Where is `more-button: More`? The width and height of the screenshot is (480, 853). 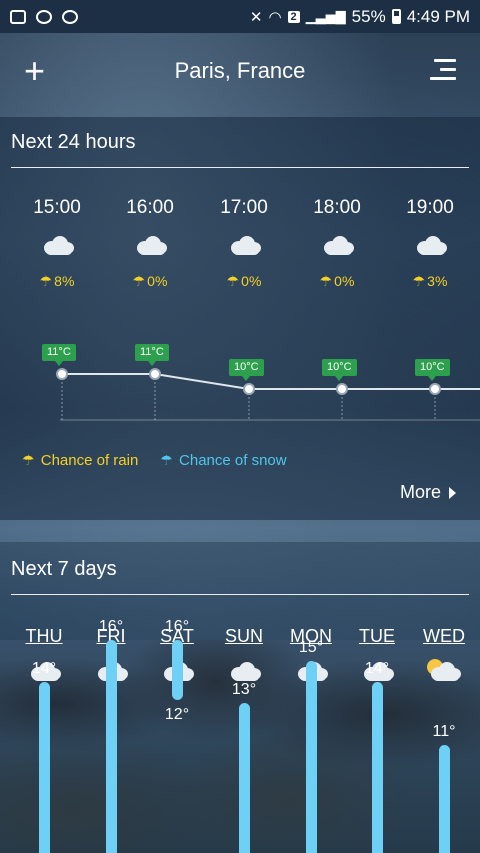
more-button: More is located at coordinates (428, 492).